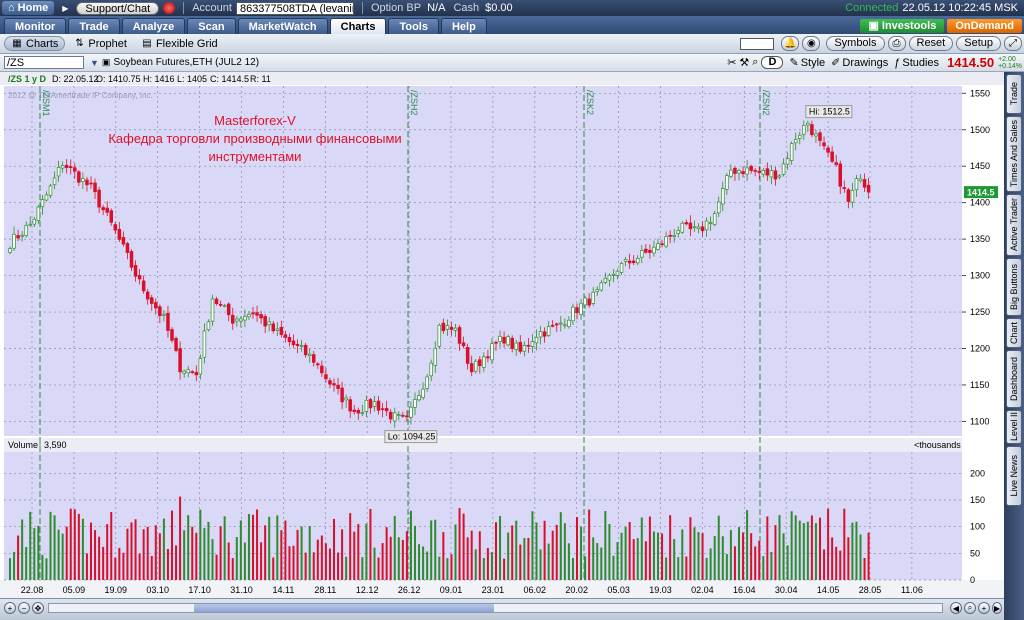  I want to click on play-arrow-icon: ▶, so click(65, 8).